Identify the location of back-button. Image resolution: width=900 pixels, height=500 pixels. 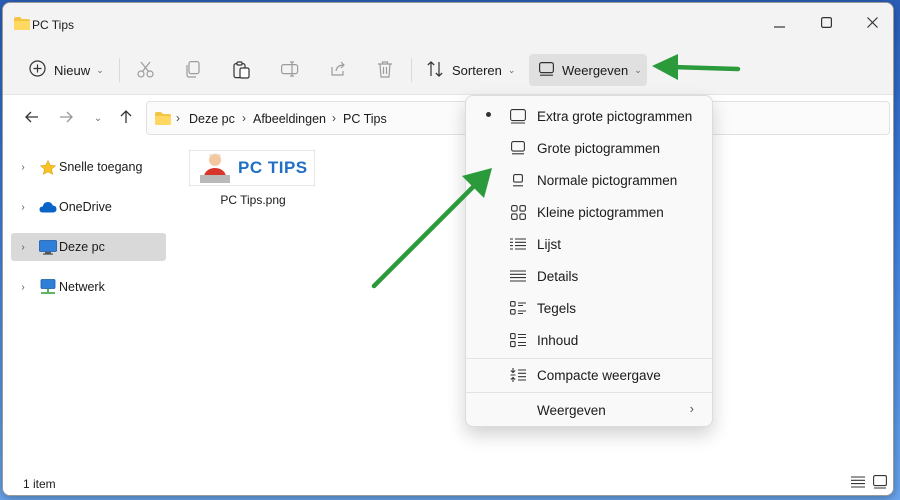
(32, 118).